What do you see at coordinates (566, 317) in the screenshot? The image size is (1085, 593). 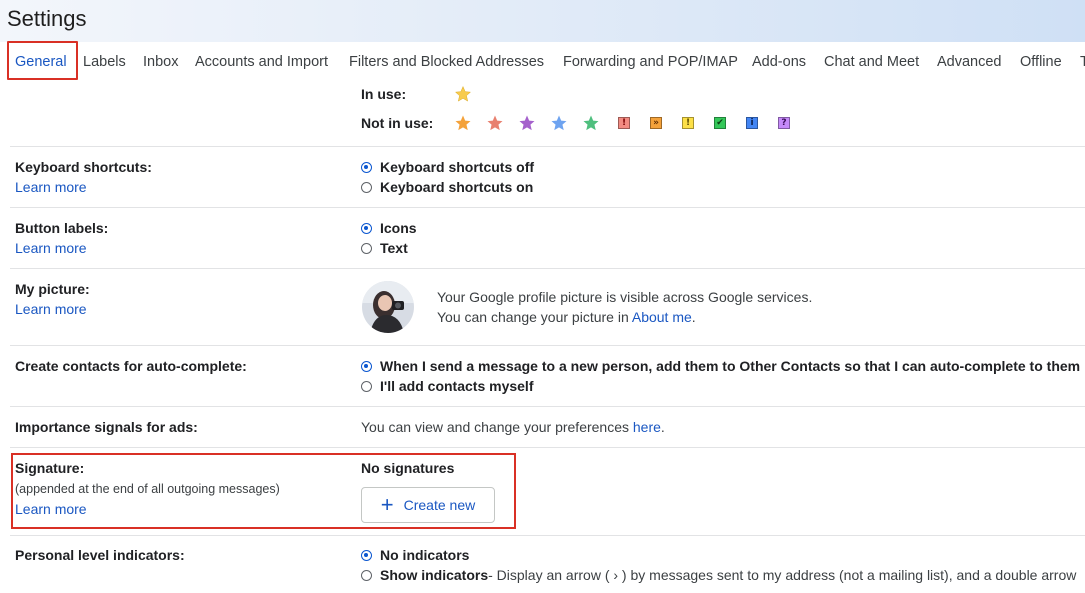 I see `picture-change-text: You can change your picture in About me.` at bounding box center [566, 317].